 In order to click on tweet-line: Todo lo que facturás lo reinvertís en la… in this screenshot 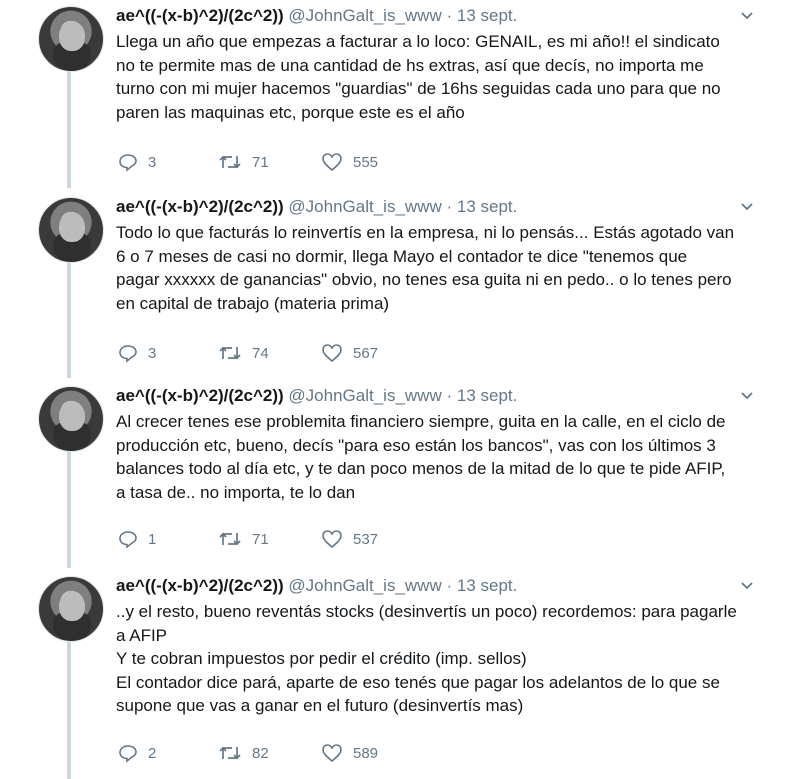, I will do `click(425, 232)`.